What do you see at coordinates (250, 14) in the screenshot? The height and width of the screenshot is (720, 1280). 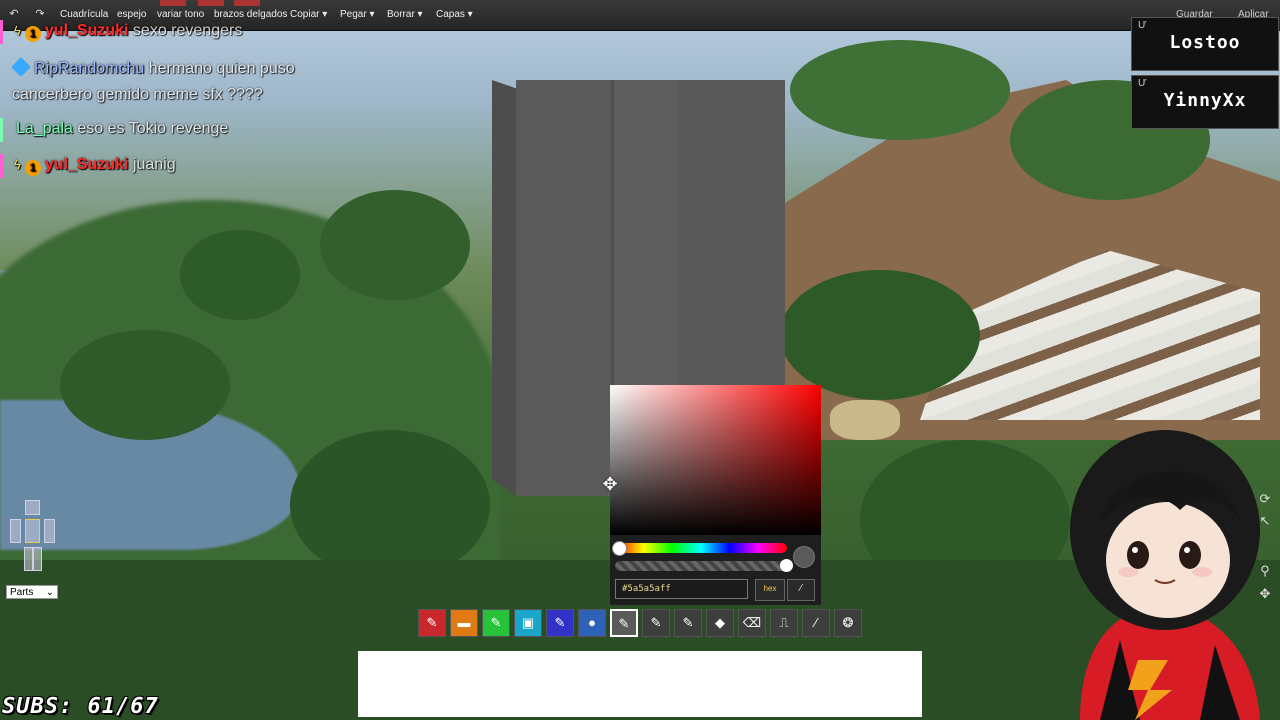 I see `slim-arms-toggle: brazos delgados` at bounding box center [250, 14].